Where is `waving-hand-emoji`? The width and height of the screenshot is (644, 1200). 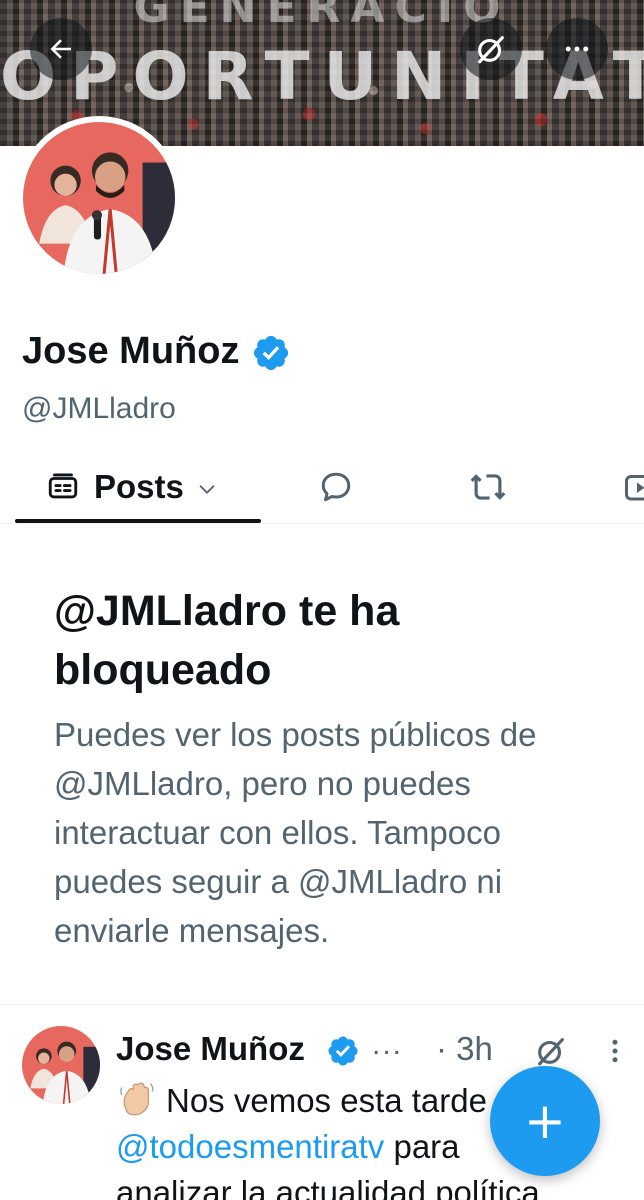
waving-hand-emoji is located at coordinates (137, 1099).